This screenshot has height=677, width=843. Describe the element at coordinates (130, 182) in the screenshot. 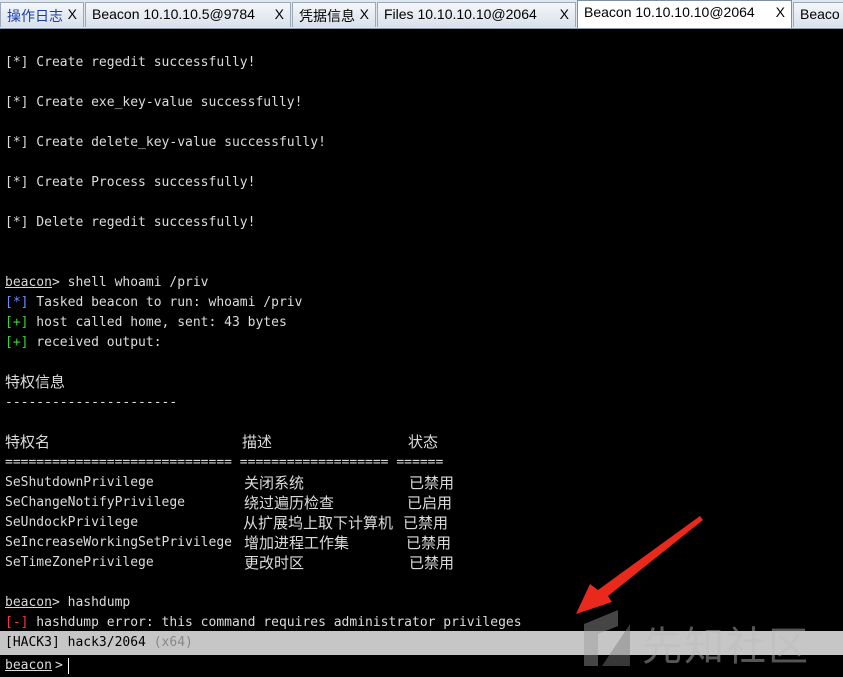

I see `output-line: [*] Create Process successfully!` at that location.